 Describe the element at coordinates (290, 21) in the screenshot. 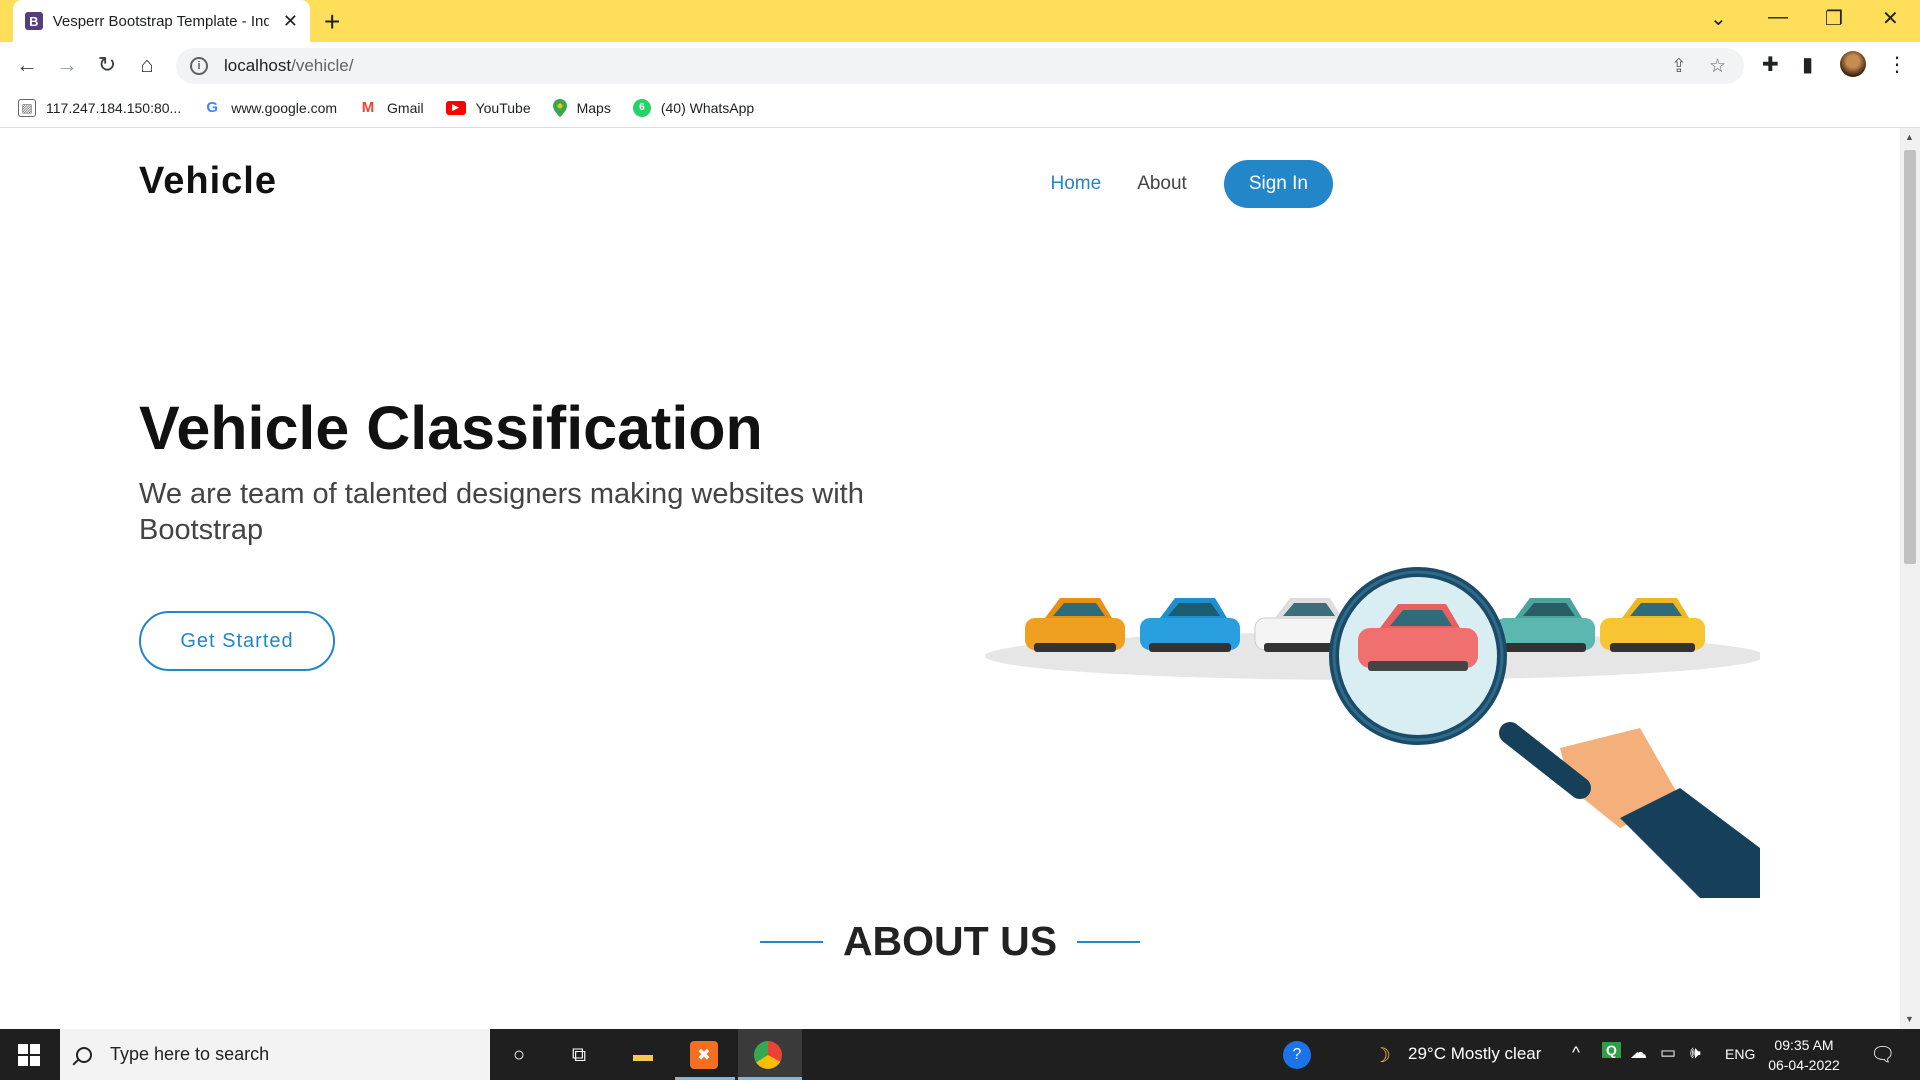

I see `tab-close-icon: ✕` at that location.